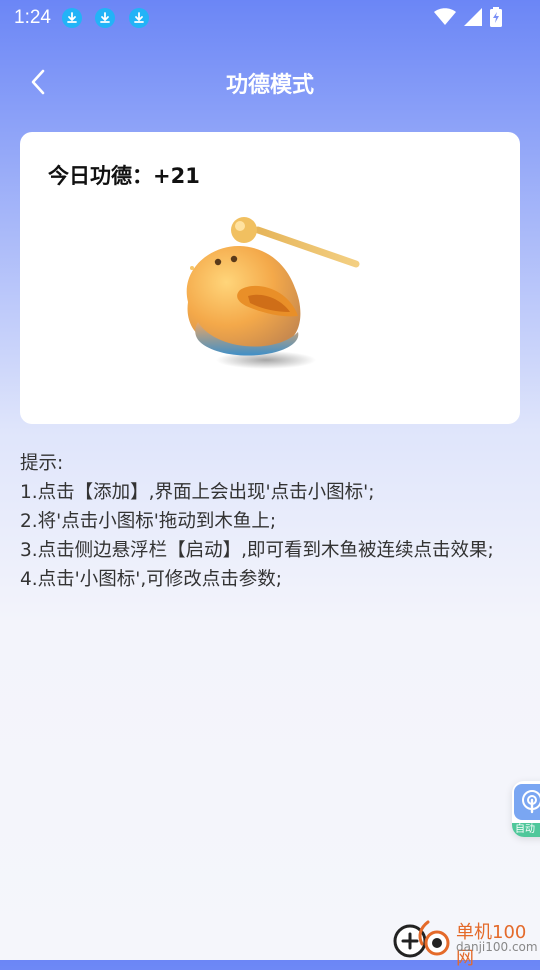  Describe the element at coordinates (270, 18) in the screenshot. I see `status-bar: 1:24` at that location.